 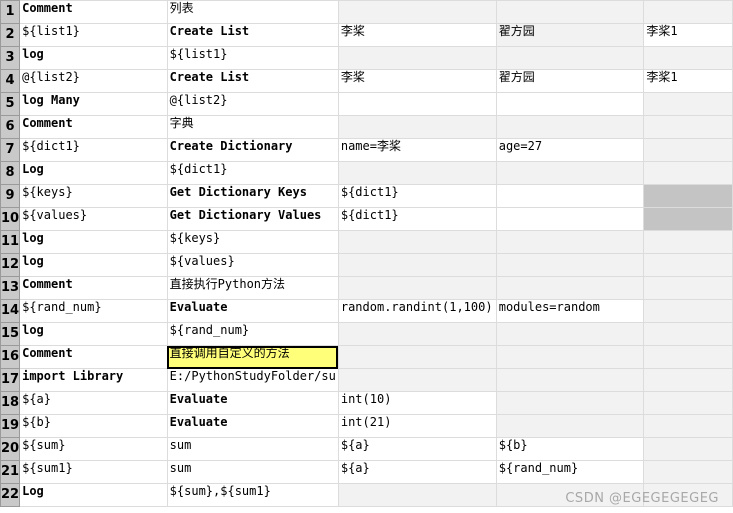 I want to click on grid-cell-col1: ${keys}, so click(x=93, y=196).